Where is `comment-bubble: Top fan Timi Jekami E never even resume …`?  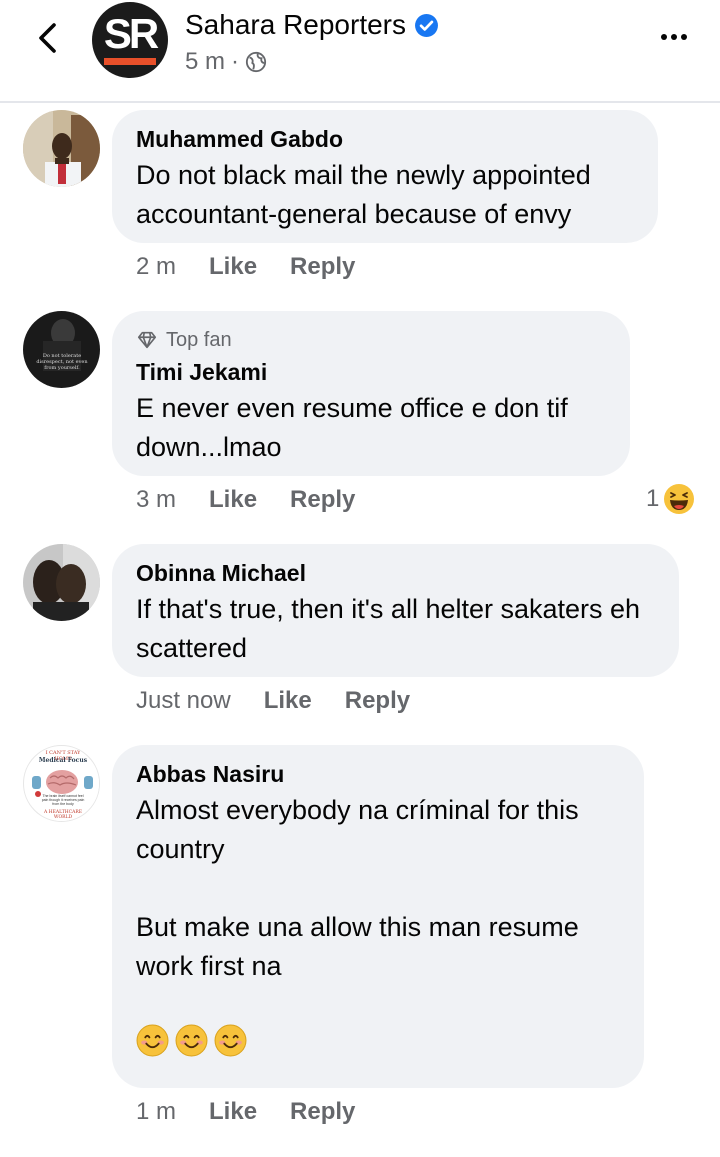
comment-bubble: Top fan Timi Jekami E never even resume … is located at coordinates (371, 393).